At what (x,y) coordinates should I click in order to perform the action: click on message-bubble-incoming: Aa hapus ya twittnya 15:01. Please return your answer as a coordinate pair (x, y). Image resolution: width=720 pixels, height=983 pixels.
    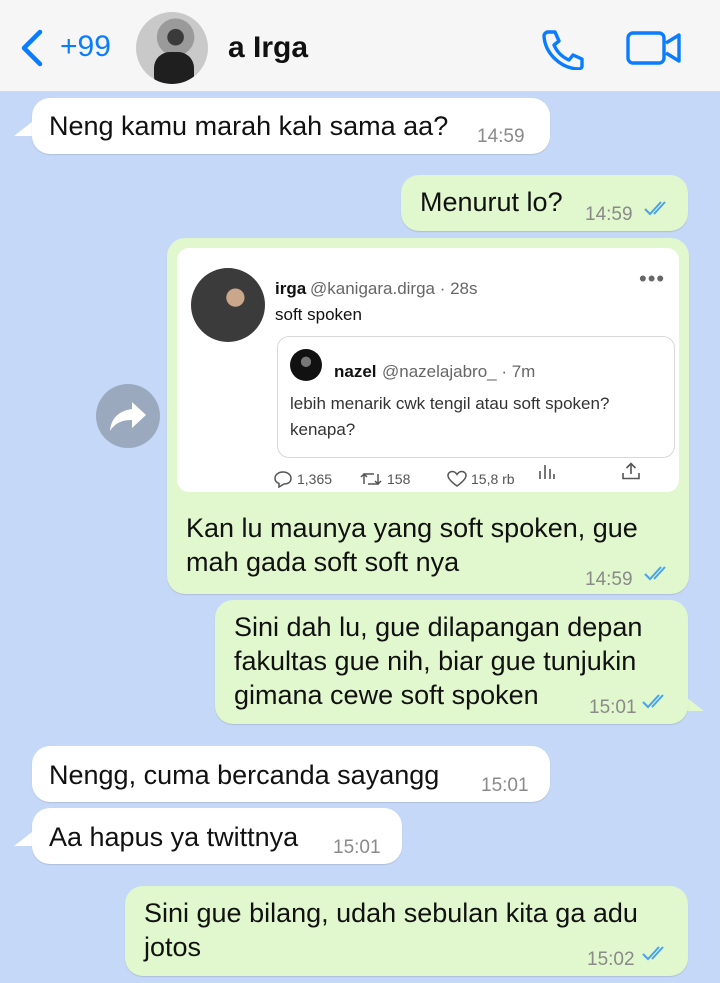
    Looking at the image, I should click on (217, 836).